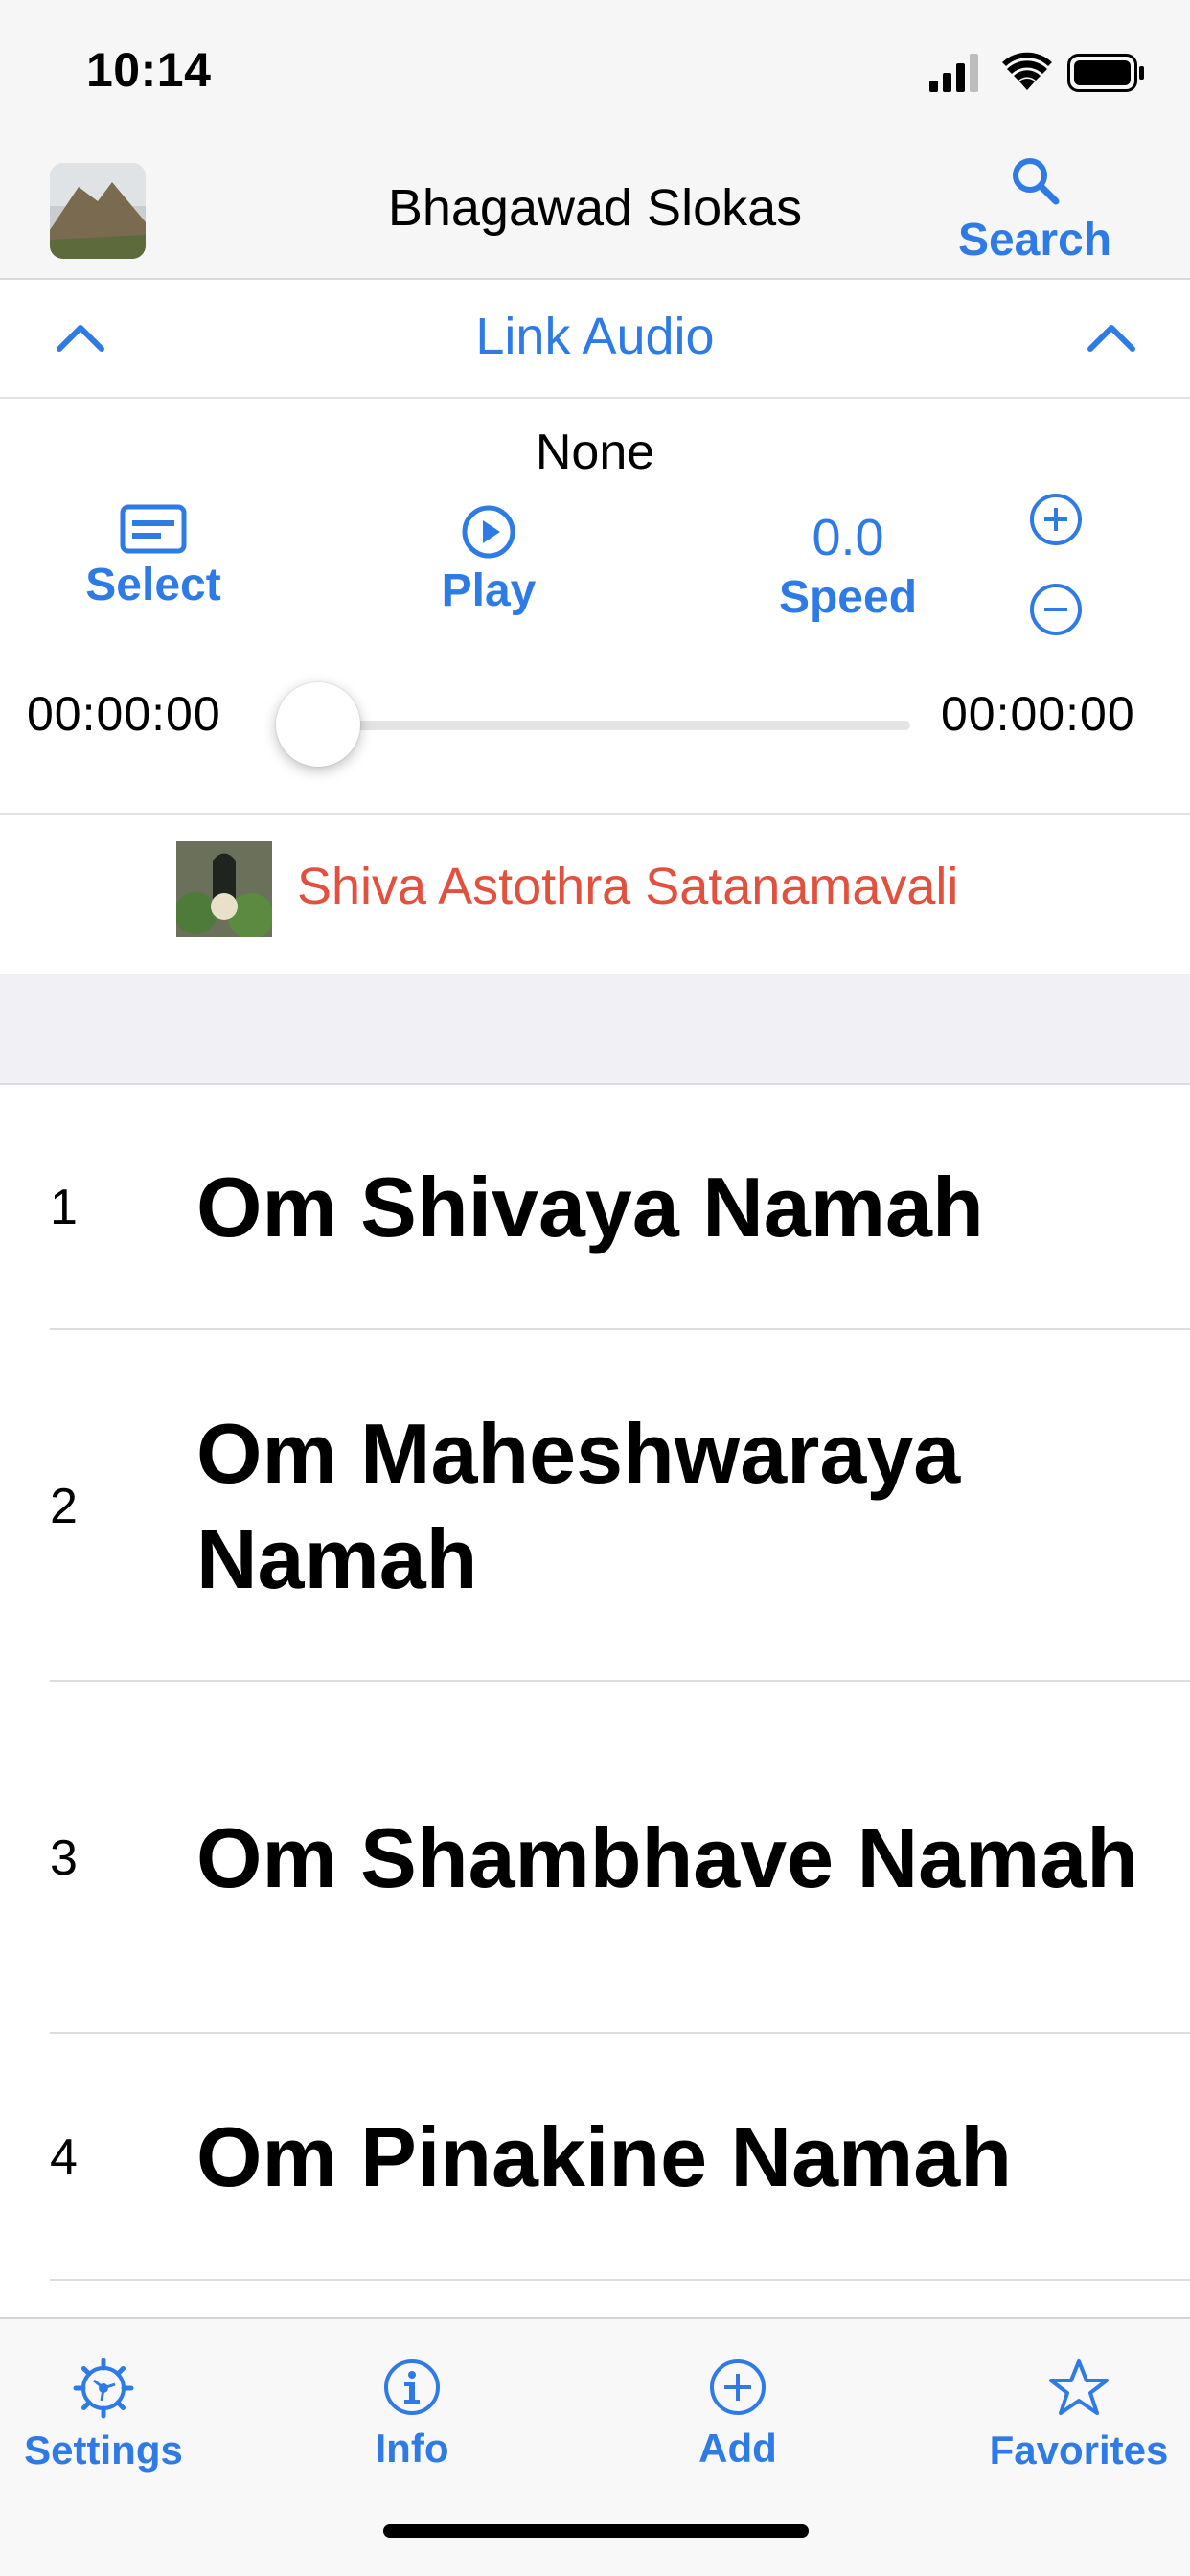 This screenshot has height=2576, width=1190. I want to click on gear-icon, so click(103, 2388).